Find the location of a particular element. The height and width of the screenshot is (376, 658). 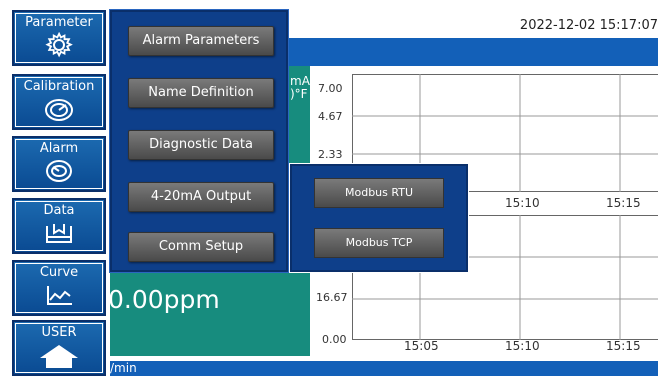

unit-line-2: )°F is located at coordinates (299, 94).